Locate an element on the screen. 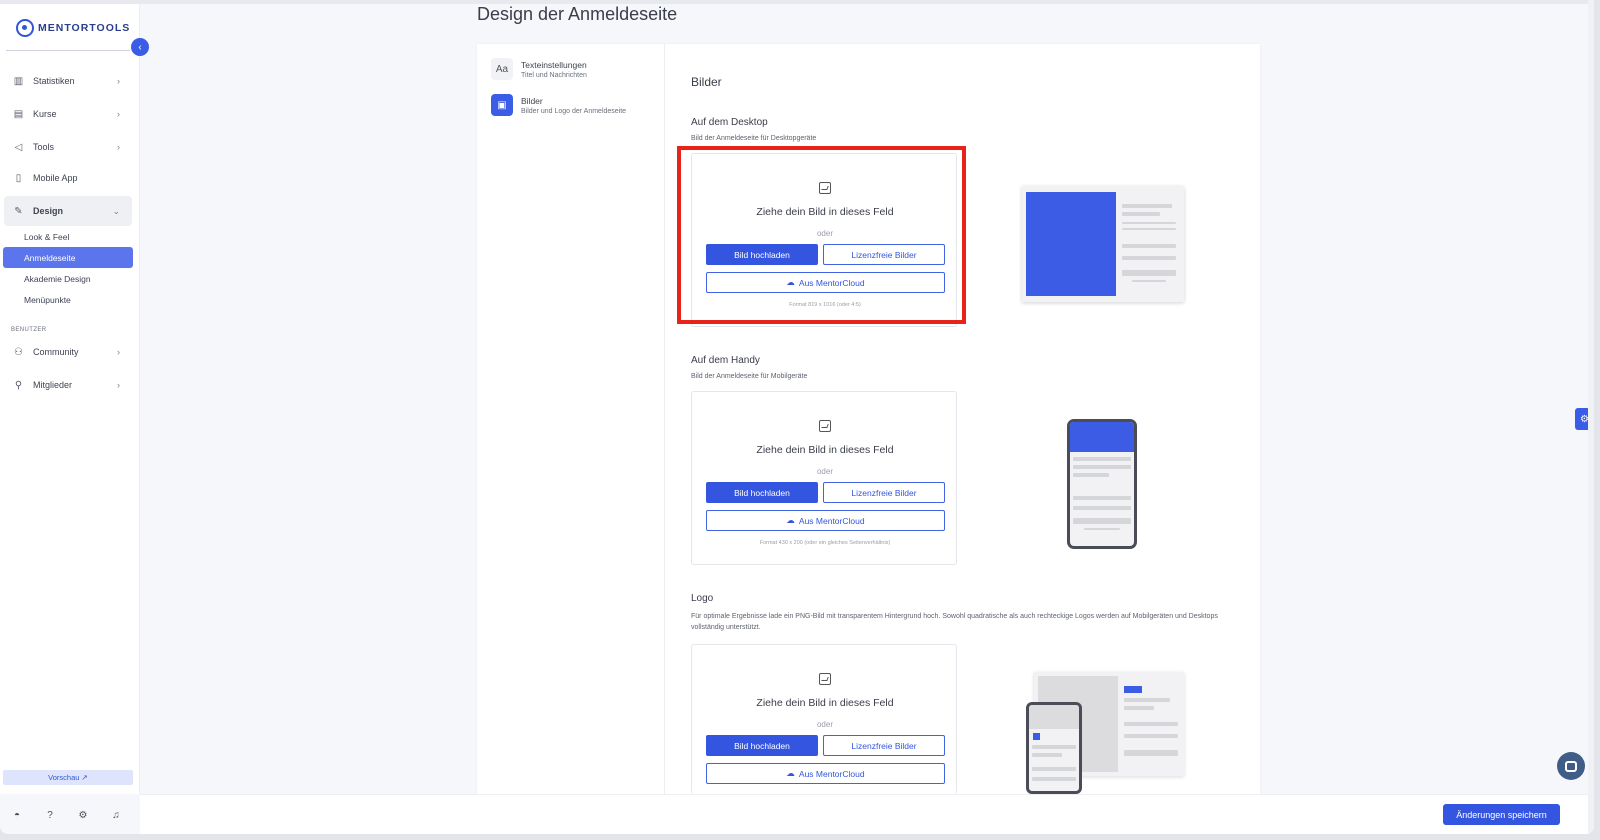  sidebar-item-label: Mobile App is located at coordinates (55, 178).